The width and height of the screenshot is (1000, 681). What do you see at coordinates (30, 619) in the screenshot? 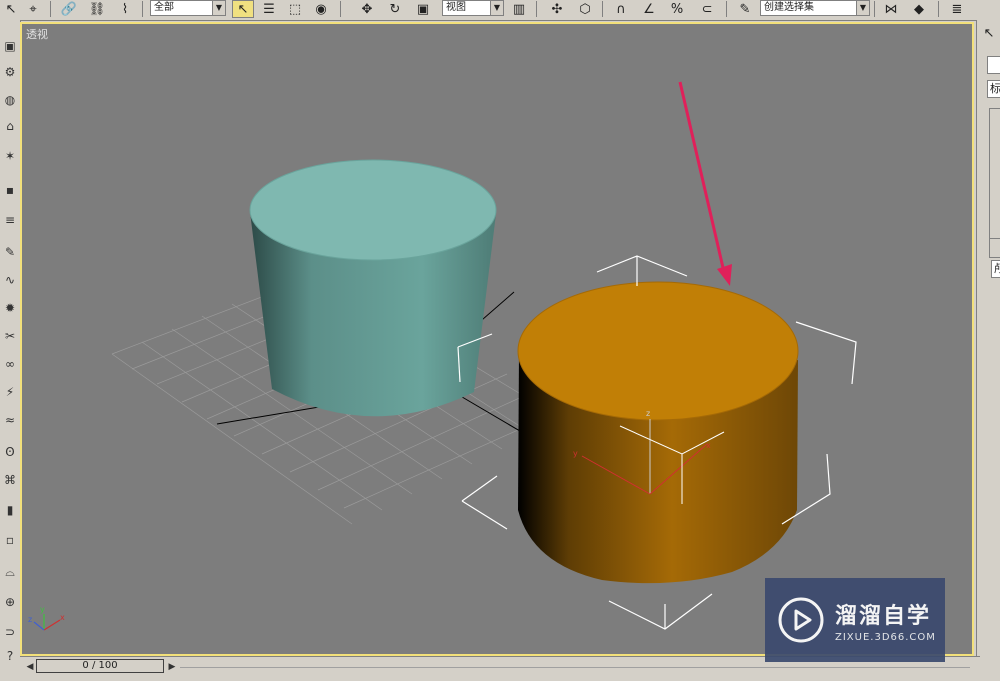
I see `axis-z-label: z` at bounding box center [30, 619].